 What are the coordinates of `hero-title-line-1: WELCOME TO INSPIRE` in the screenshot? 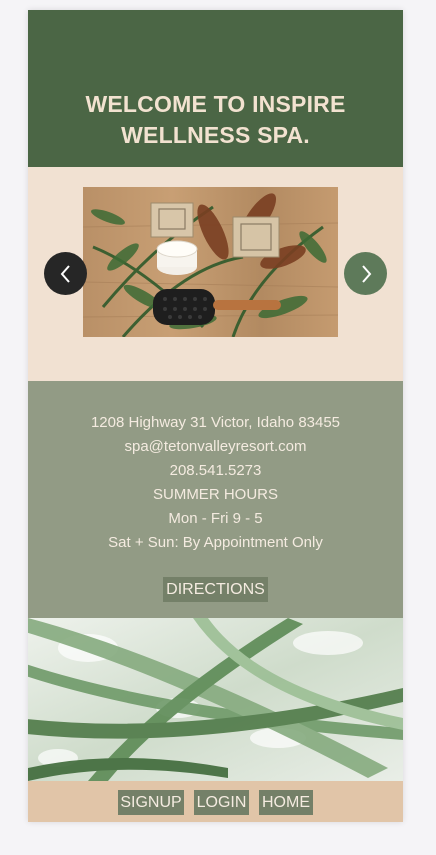 It's located at (215, 104).